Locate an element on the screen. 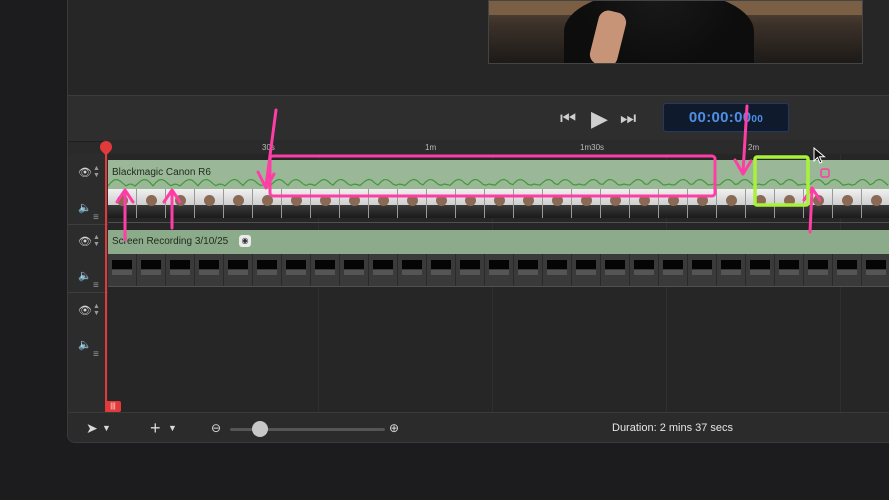  timecode-main: 00:00:00 is located at coordinates (720, 117).